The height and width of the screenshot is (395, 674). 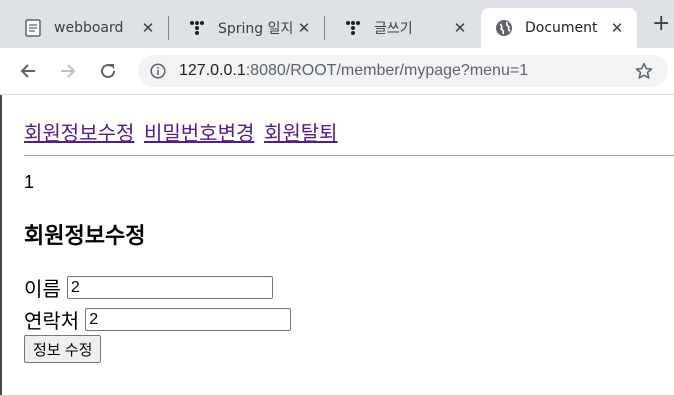 I want to click on menu-link-withdraw: 회원탈퇴, so click(x=301, y=134).